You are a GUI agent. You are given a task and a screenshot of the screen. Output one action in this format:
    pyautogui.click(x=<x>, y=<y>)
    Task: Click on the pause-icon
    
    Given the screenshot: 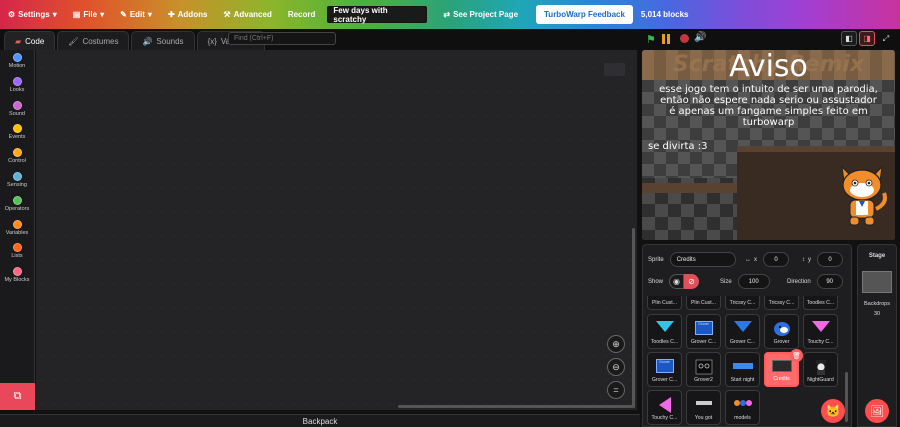 What is the action you would take?
    pyautogui.click(x=667, y=39)
    